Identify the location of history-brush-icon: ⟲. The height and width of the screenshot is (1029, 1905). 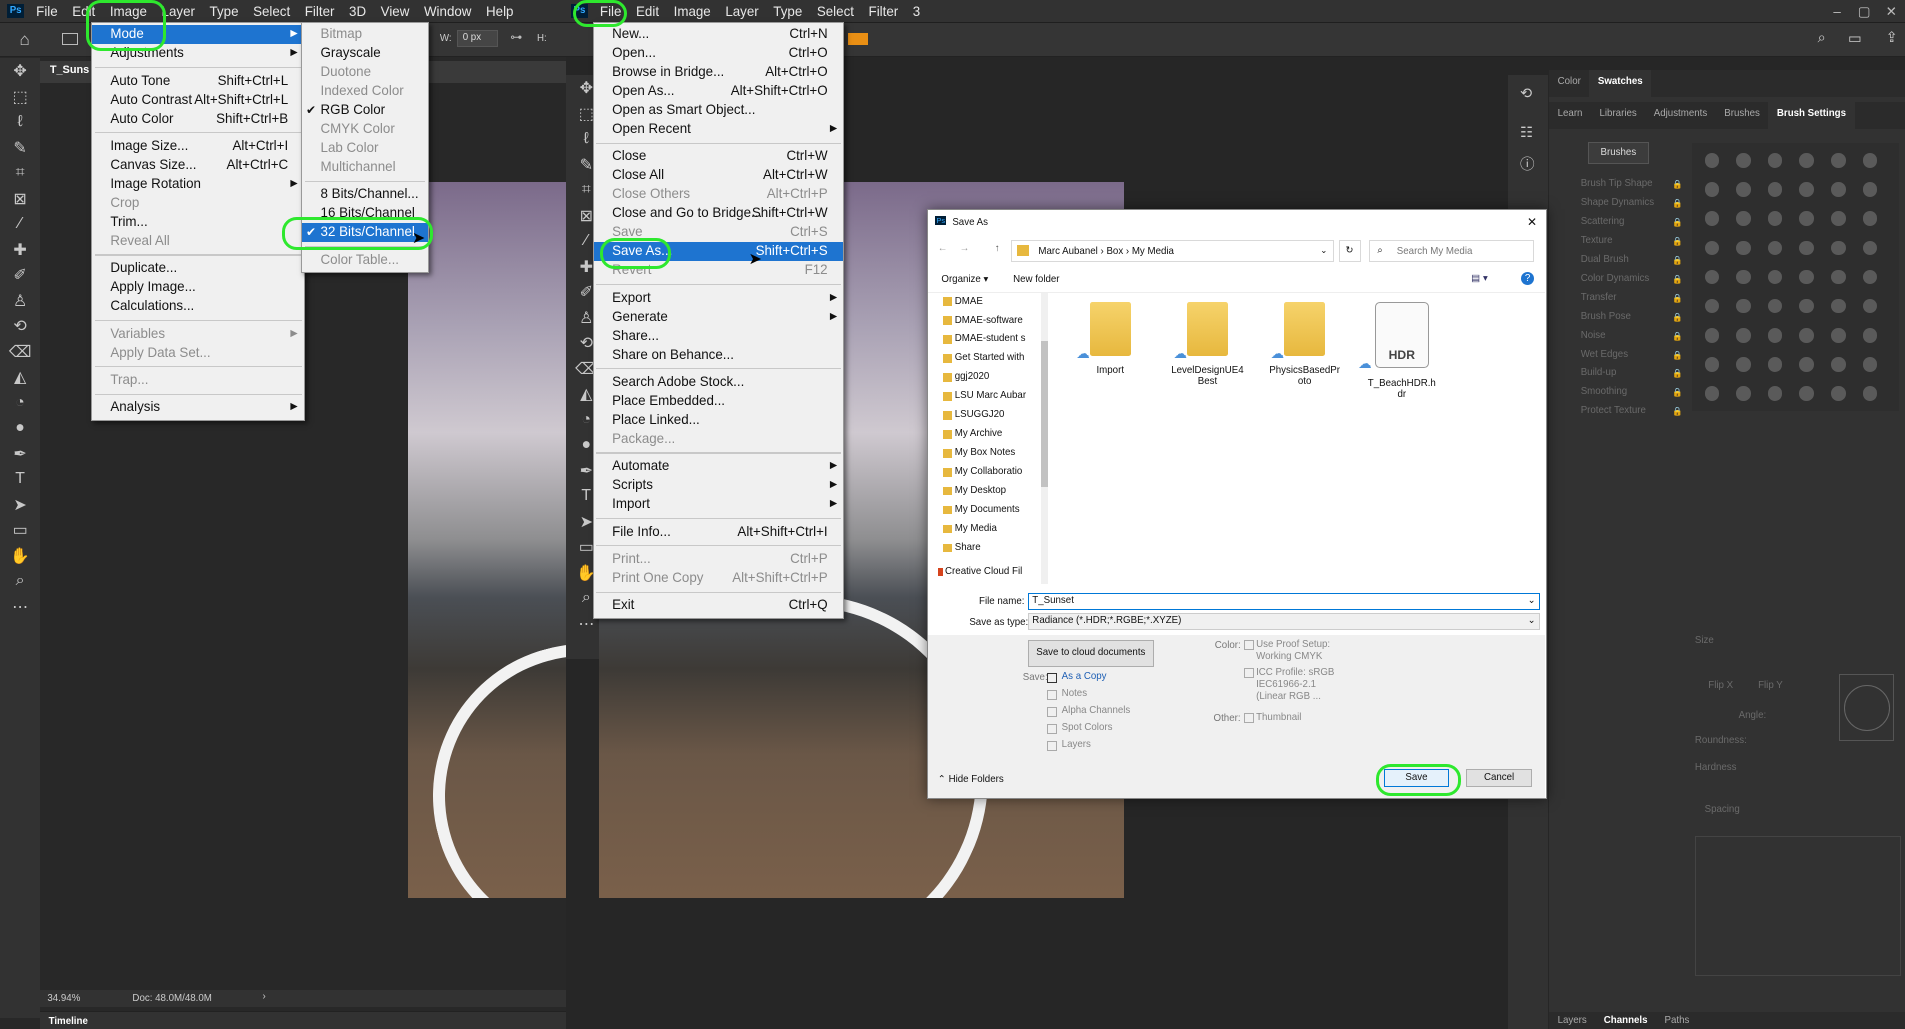
(20, 326).